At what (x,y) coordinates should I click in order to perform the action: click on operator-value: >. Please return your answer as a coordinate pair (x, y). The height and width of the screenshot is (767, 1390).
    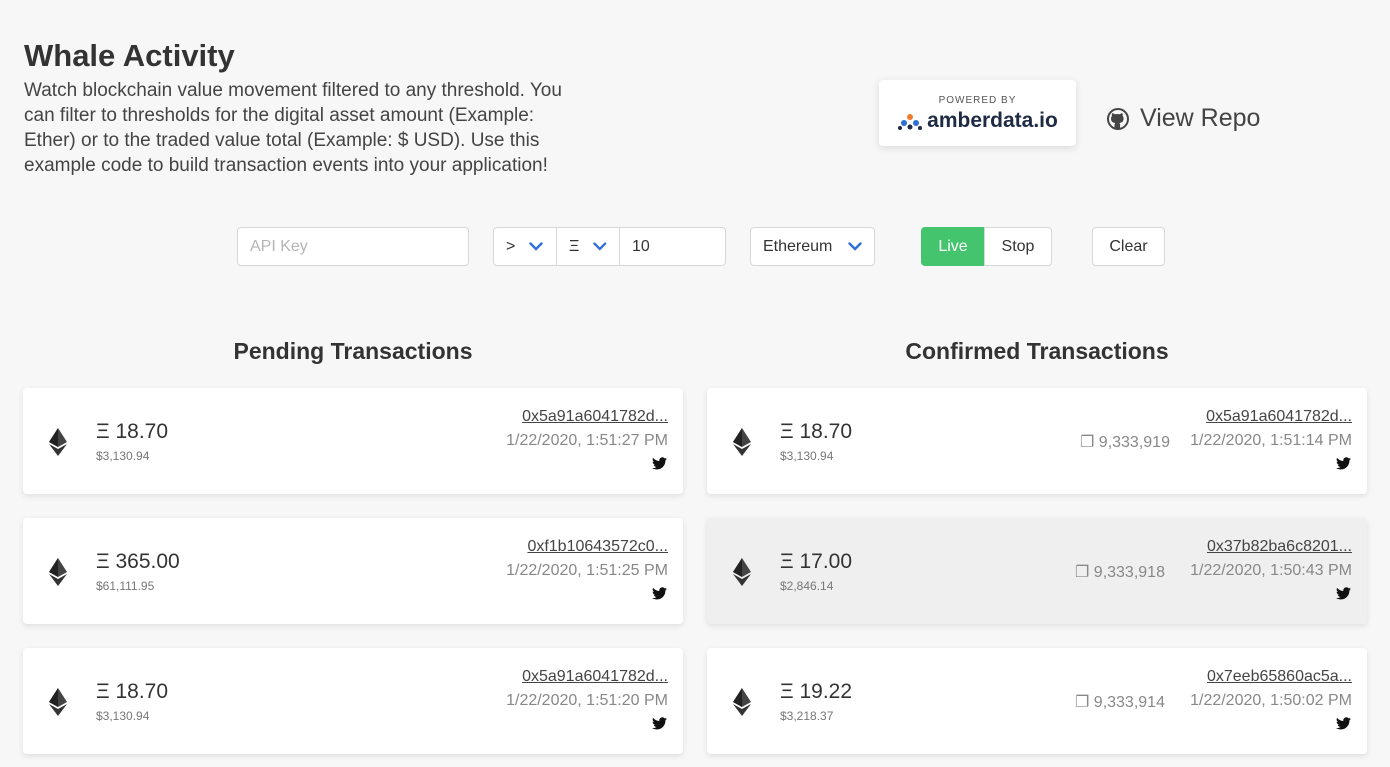
    Looking at the image, I should click on (511, 246).